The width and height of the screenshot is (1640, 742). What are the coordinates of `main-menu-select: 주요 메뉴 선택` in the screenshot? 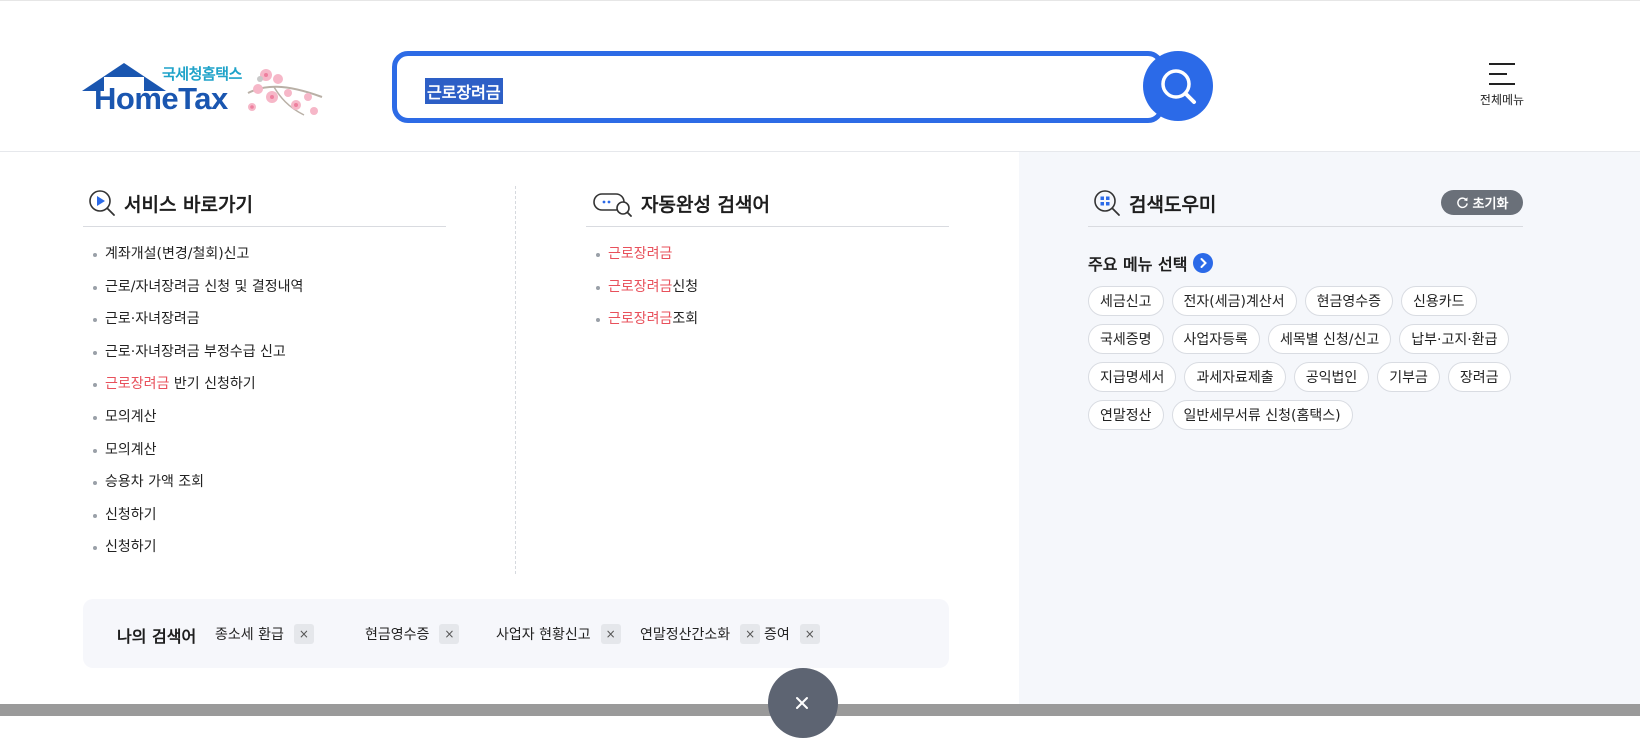 It's located at (1151, 263).